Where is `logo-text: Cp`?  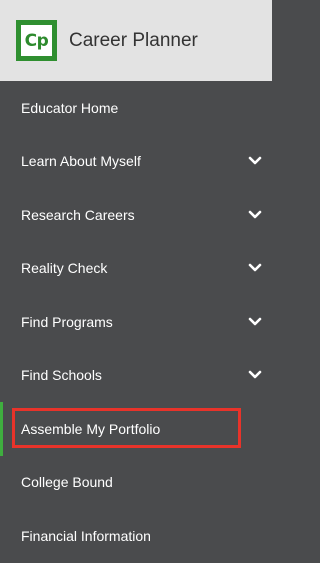
logo-text: Cp is located at coordinates (36, 40).